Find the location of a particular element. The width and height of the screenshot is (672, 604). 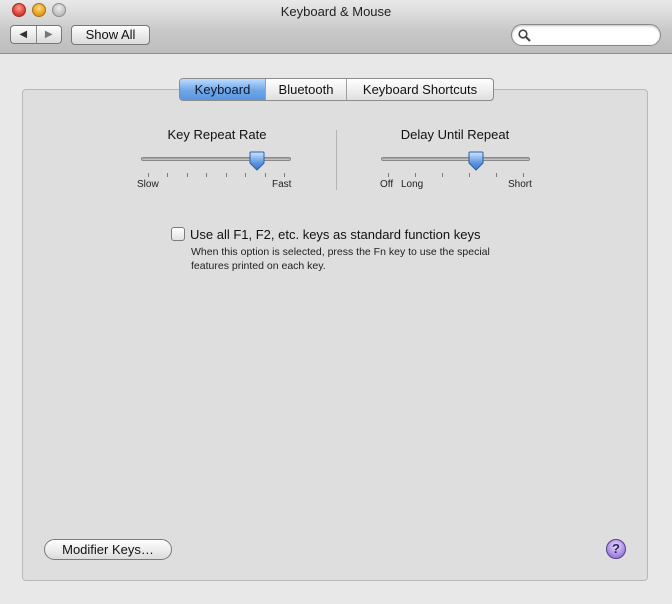

tab-bluetooth: Bluetooth is located at coordinates (305, 89).